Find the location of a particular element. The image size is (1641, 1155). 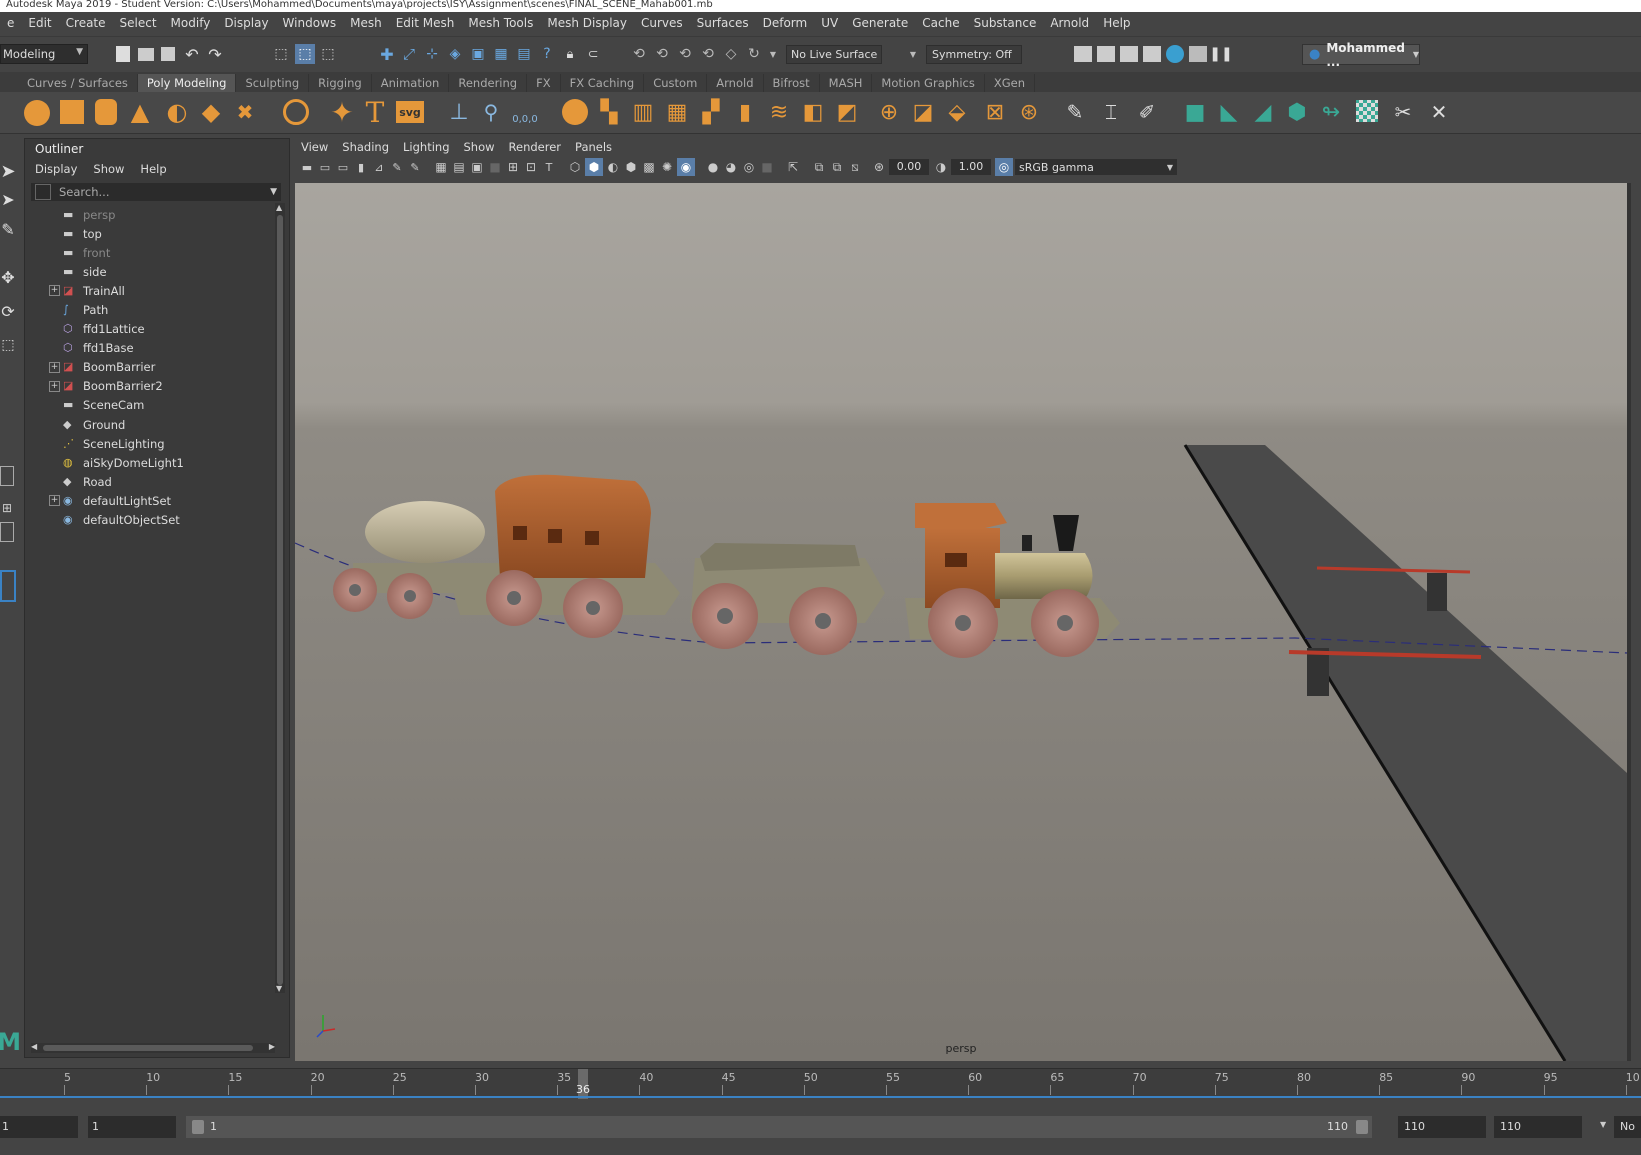

viewport-menu-lighting: Lighting is located at coordinates (426, 147).